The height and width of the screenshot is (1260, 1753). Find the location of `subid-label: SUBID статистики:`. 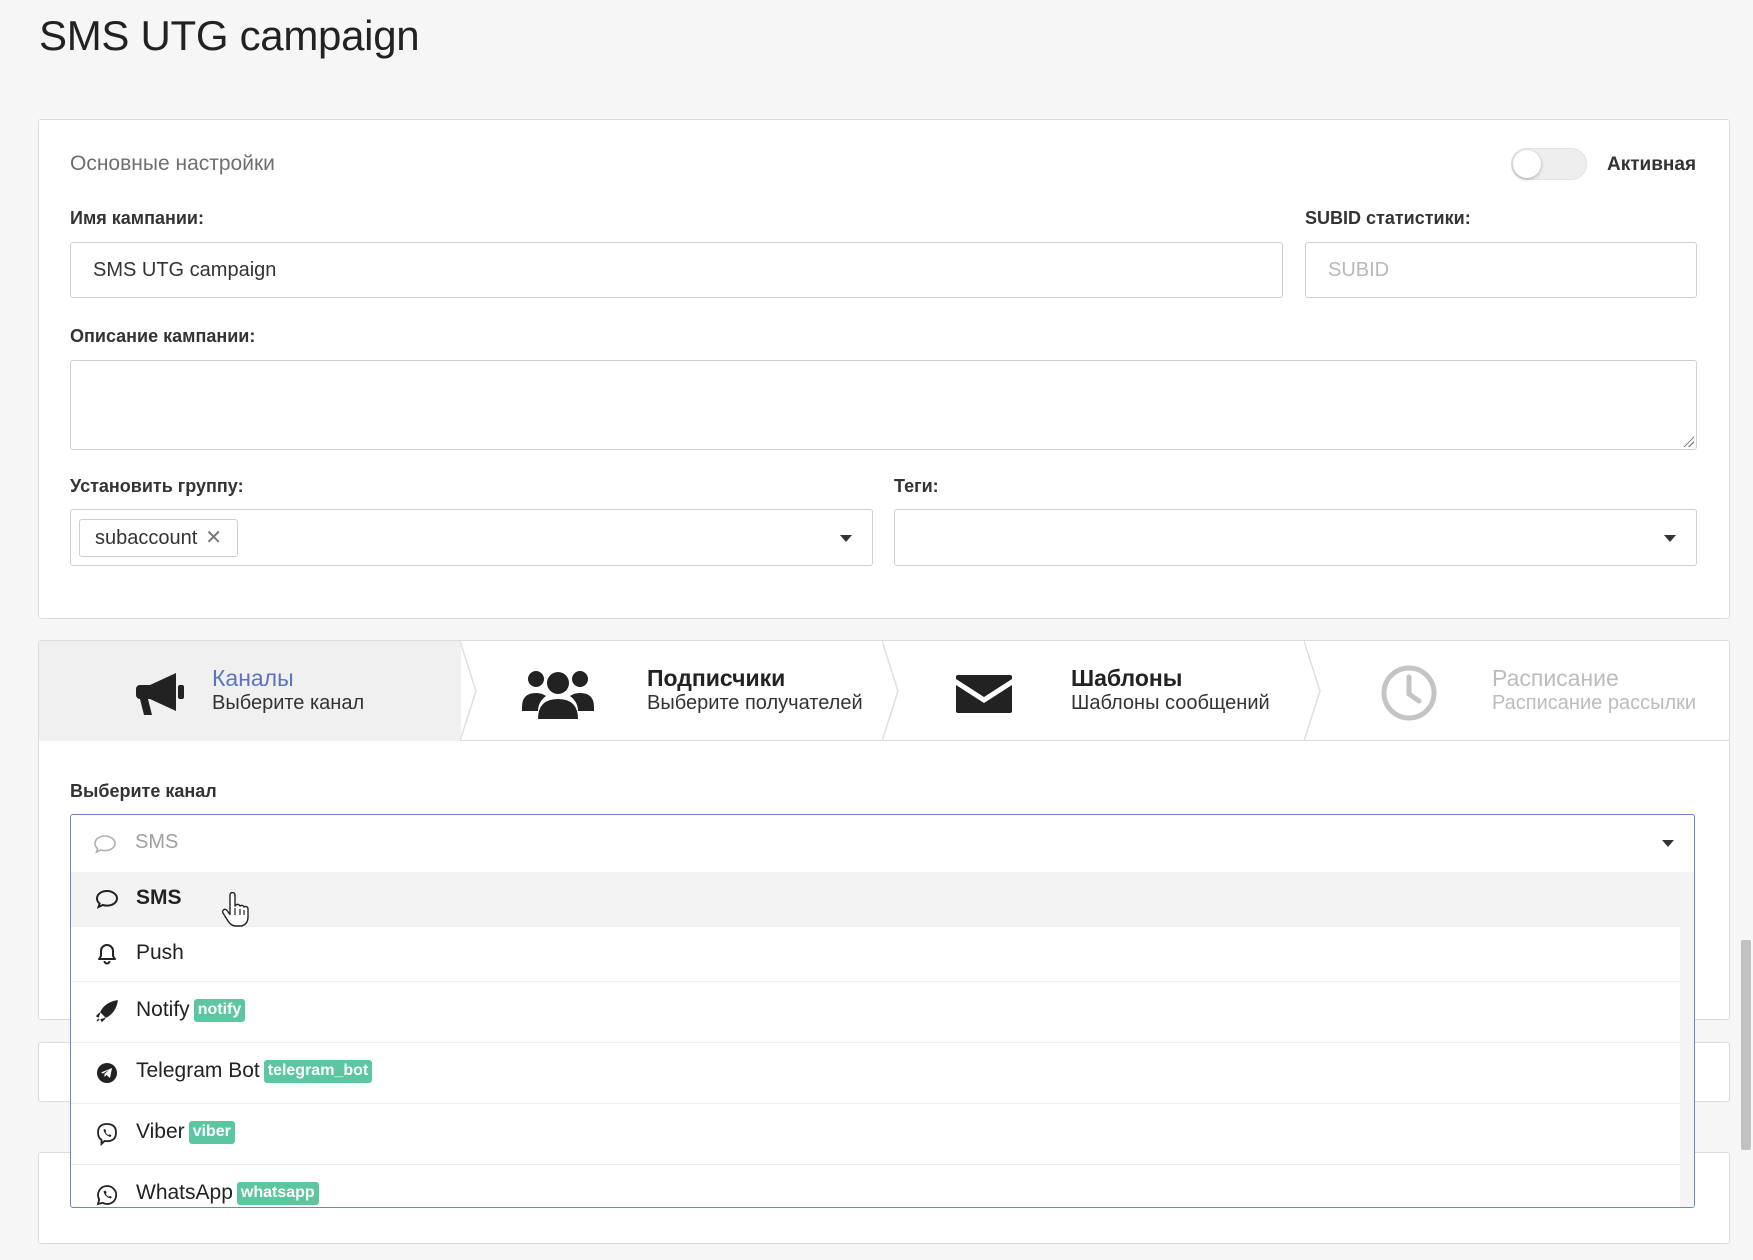

subid-label: SUBID статистики: is located at coordinates (1388, 218).